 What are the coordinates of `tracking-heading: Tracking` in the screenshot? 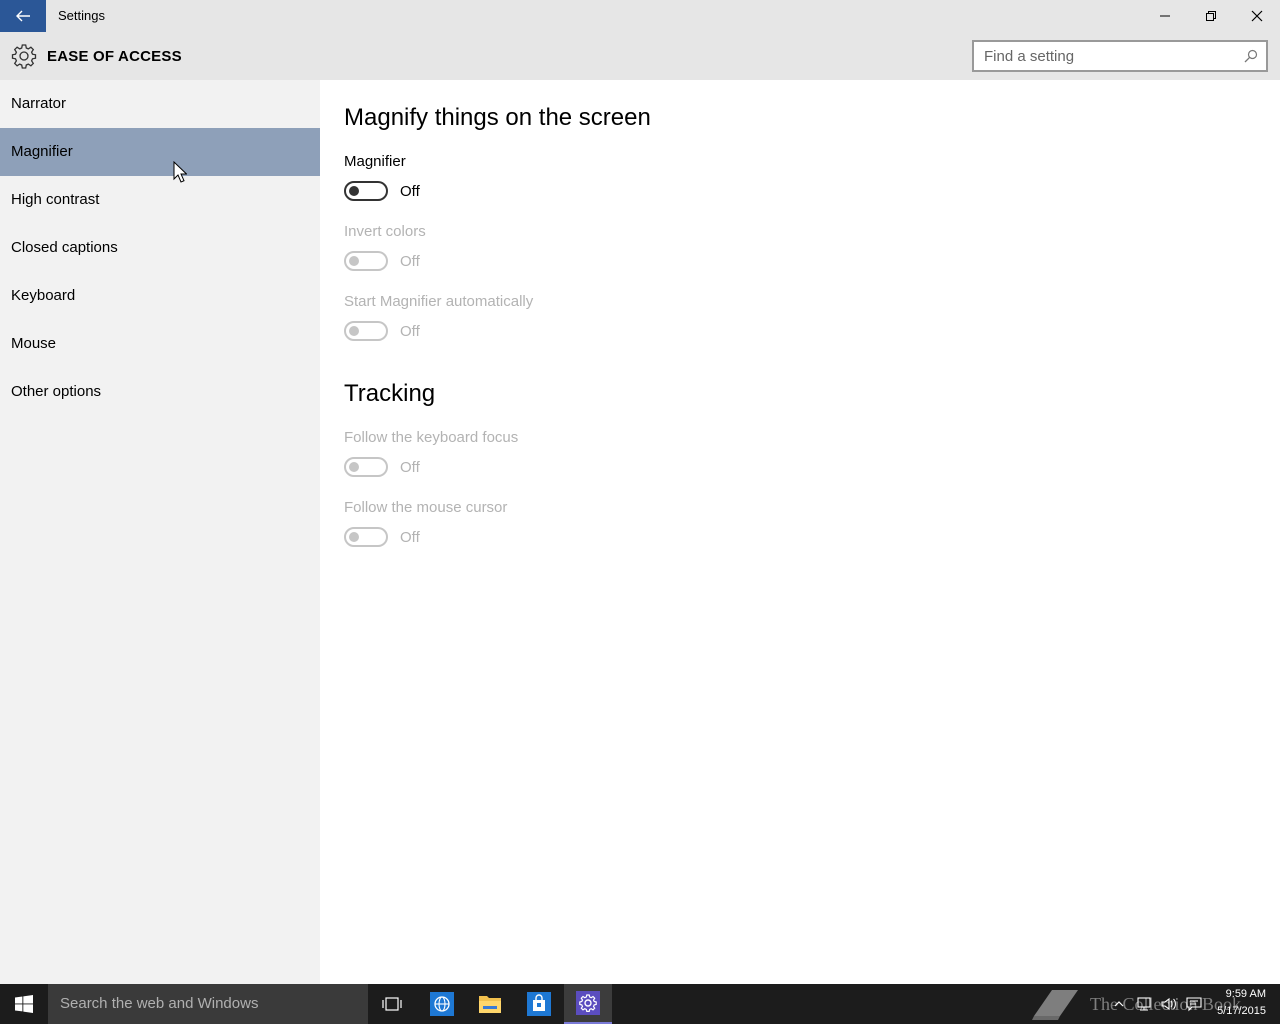 It's located at (390, 393).